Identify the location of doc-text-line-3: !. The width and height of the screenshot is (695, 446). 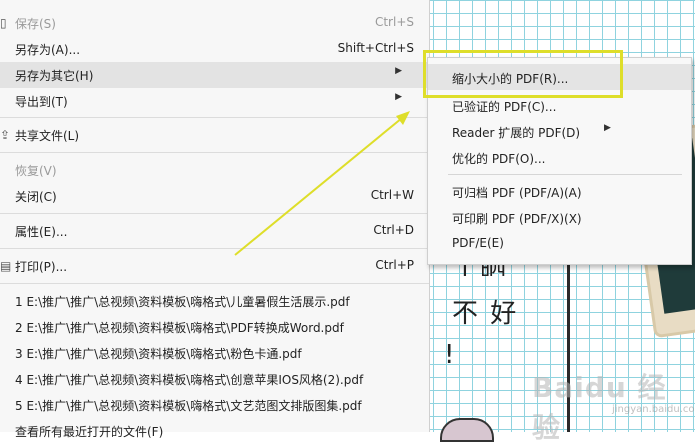
(450, 355).